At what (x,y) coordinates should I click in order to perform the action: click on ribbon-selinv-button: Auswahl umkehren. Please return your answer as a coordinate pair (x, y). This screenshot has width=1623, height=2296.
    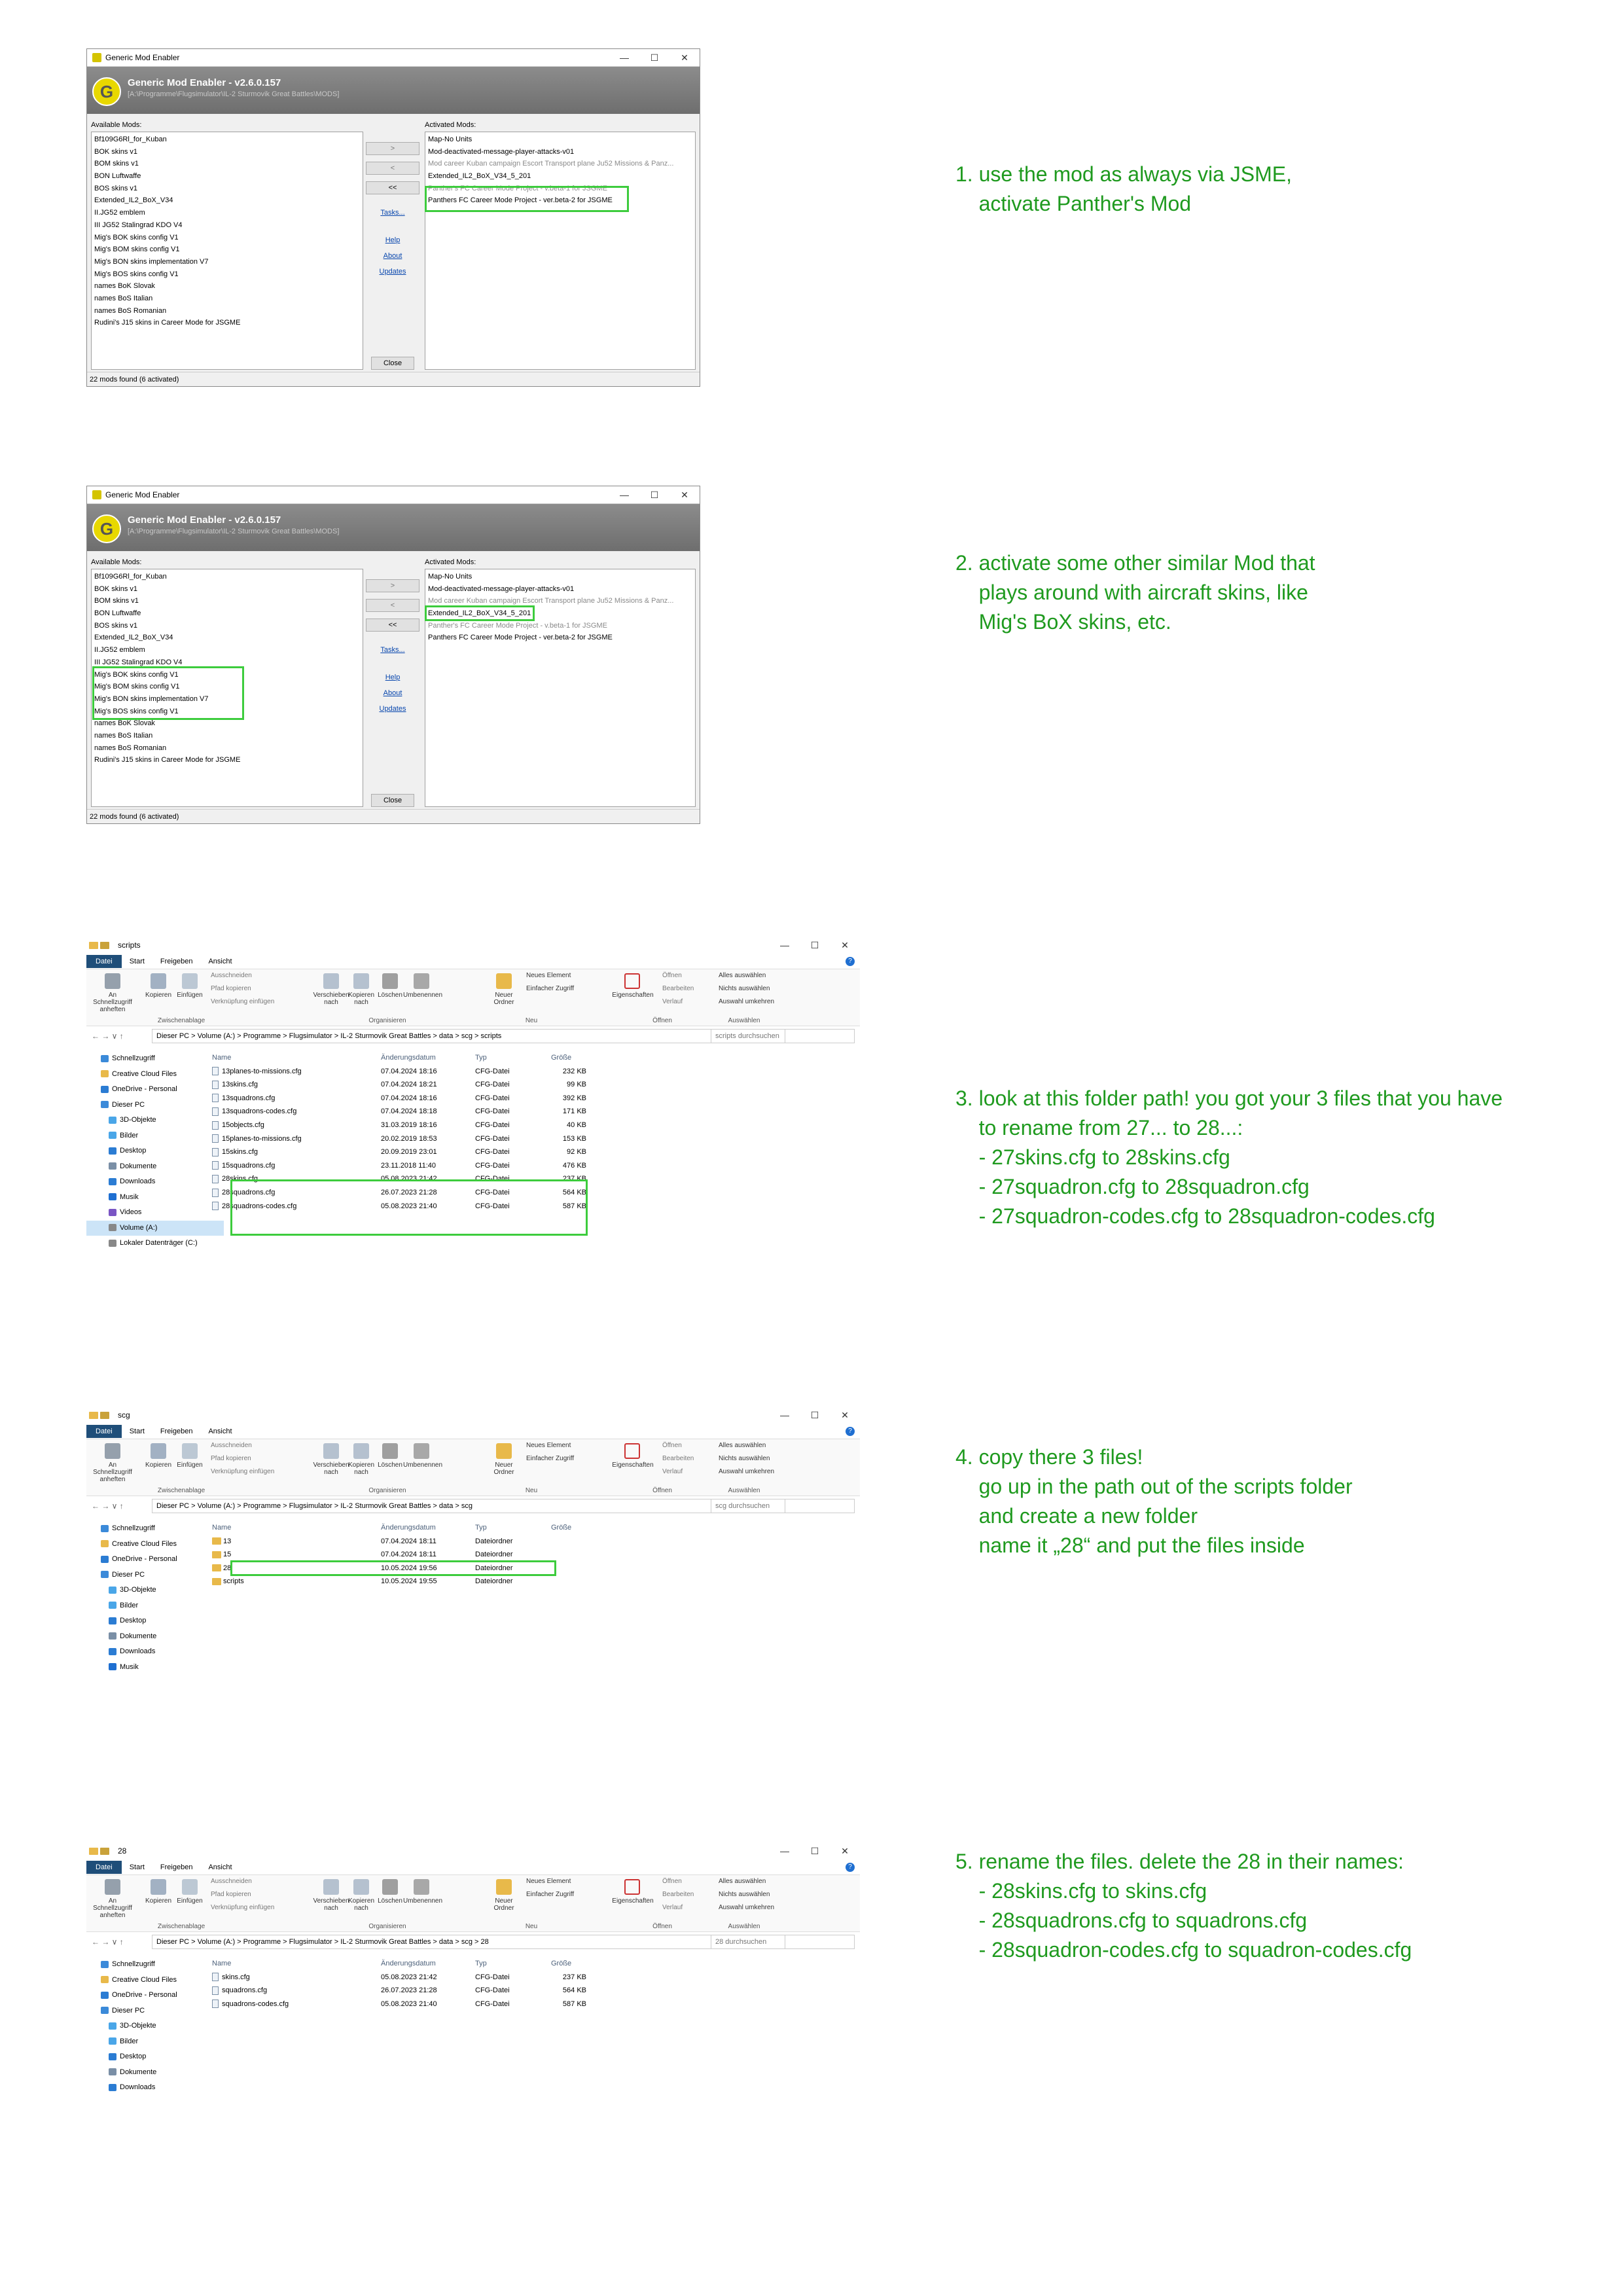
    Looking at the image, I should click on (747, 1001).